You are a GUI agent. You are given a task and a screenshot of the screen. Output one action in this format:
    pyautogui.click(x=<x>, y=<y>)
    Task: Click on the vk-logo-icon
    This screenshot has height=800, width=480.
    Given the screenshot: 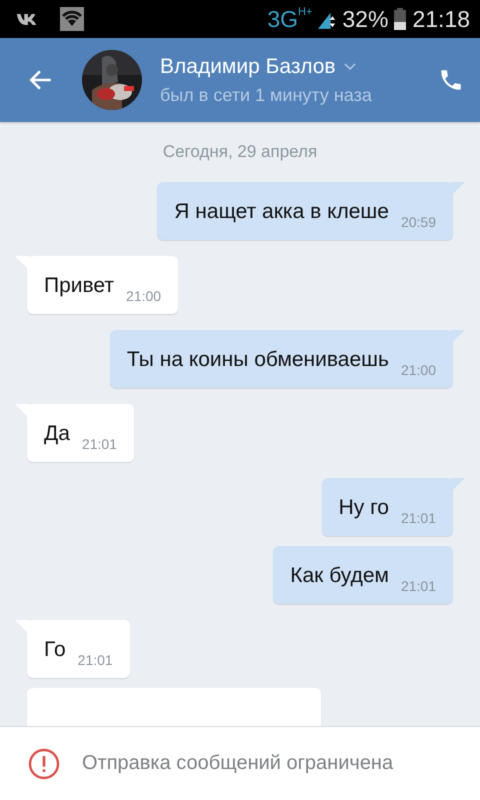 What is the action you would take?
    pyautogui.click(x=27, y=19)
    